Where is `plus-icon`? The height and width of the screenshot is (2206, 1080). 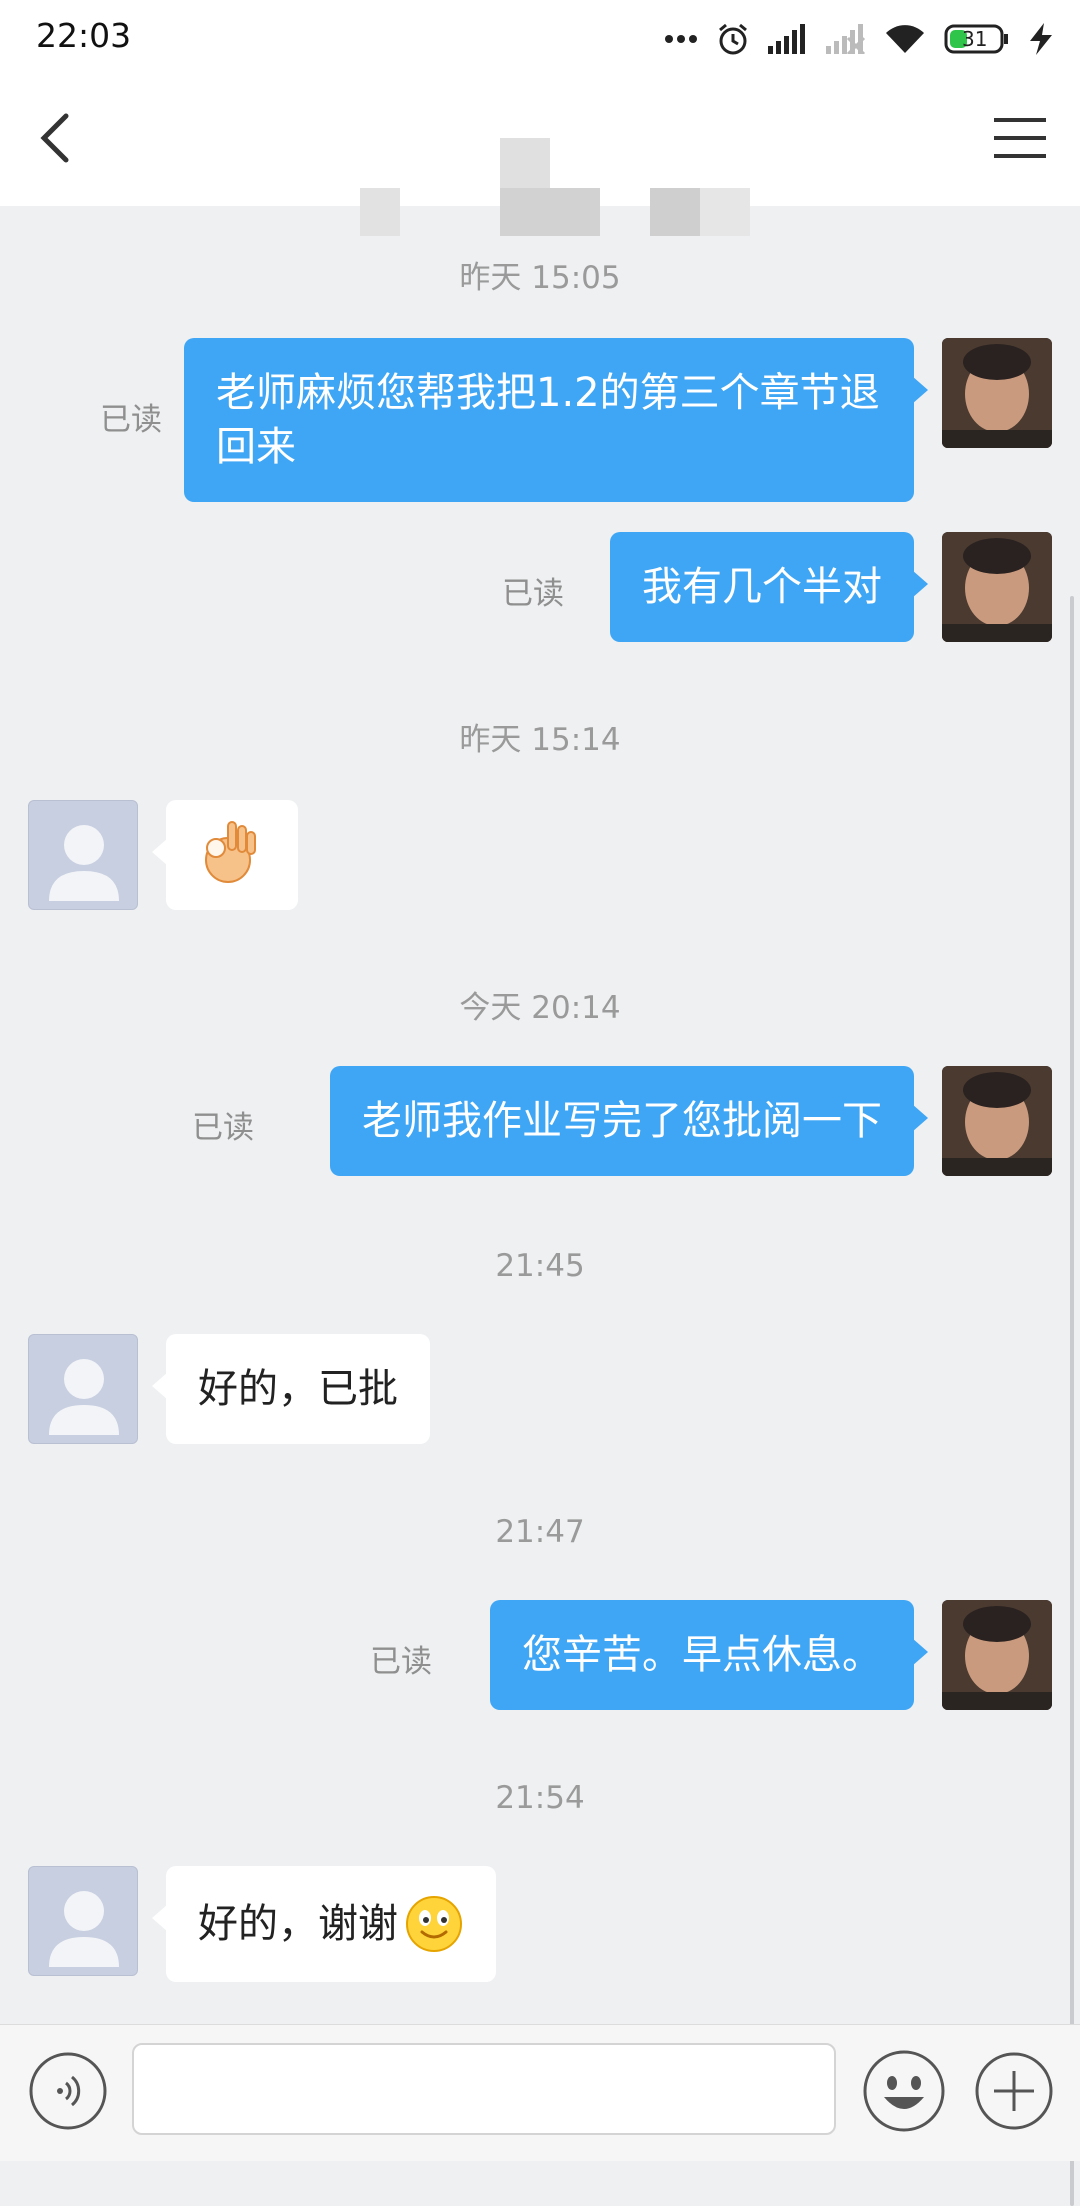 plus-icon is located at coordinates (1014, 2091).